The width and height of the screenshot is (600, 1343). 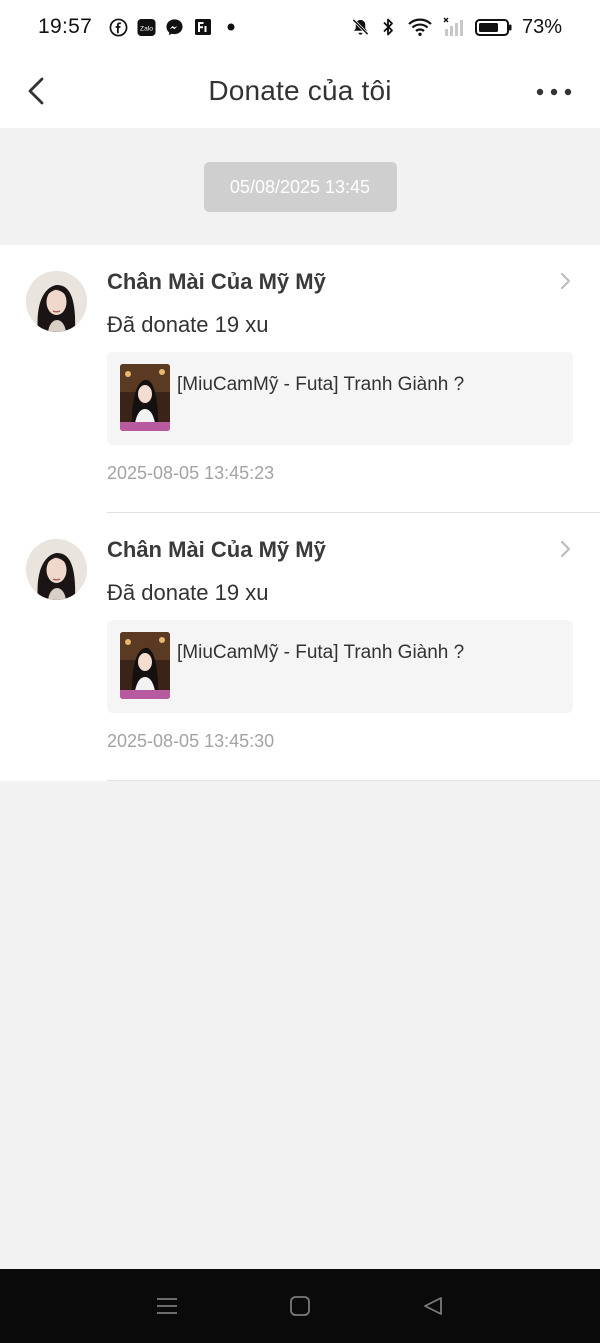 I want to click on home-icon, so click(x=300, y=1306).